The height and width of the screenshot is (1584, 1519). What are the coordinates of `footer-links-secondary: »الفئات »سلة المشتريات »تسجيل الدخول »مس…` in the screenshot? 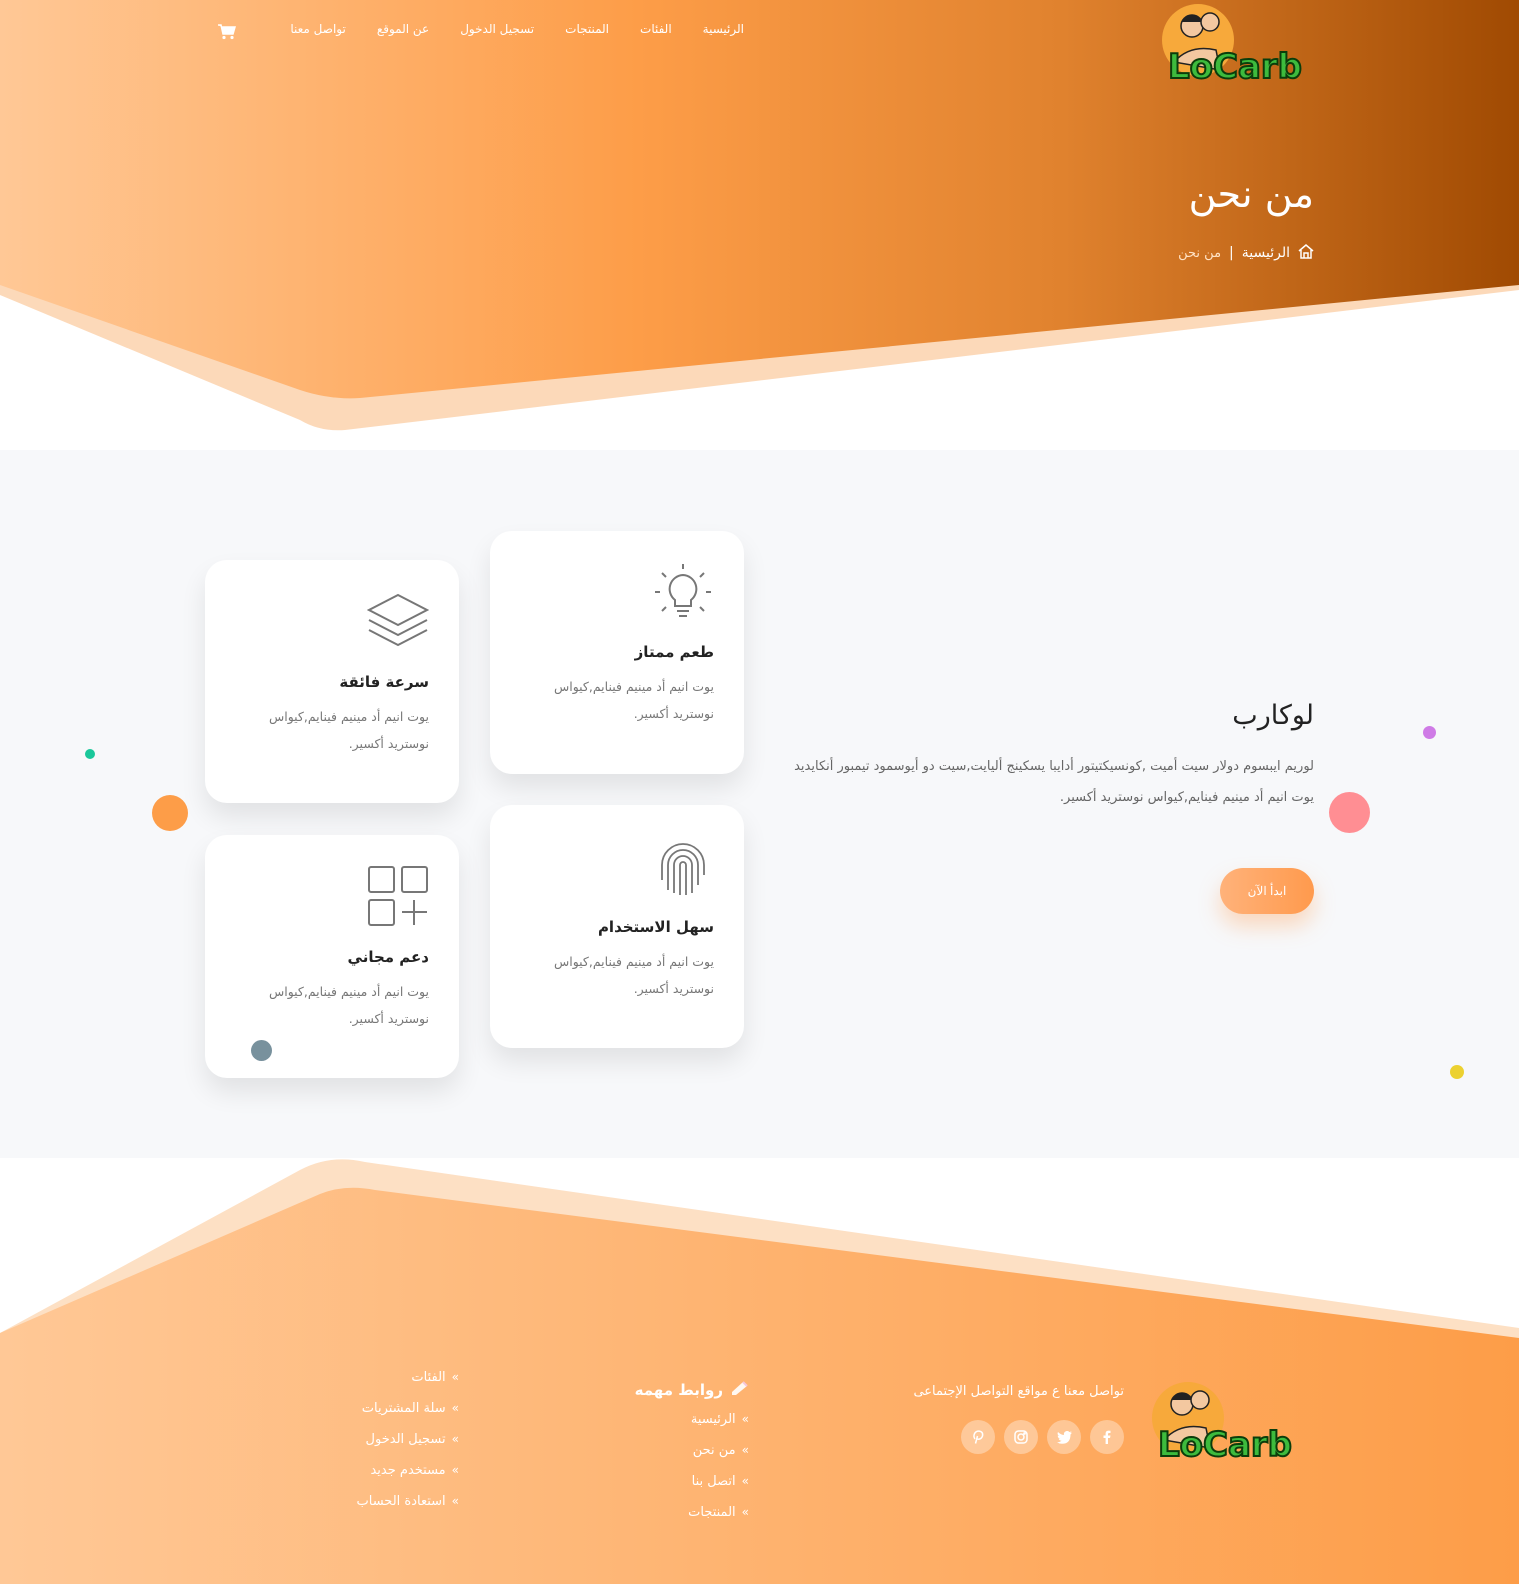 It's located at (408, 1447).